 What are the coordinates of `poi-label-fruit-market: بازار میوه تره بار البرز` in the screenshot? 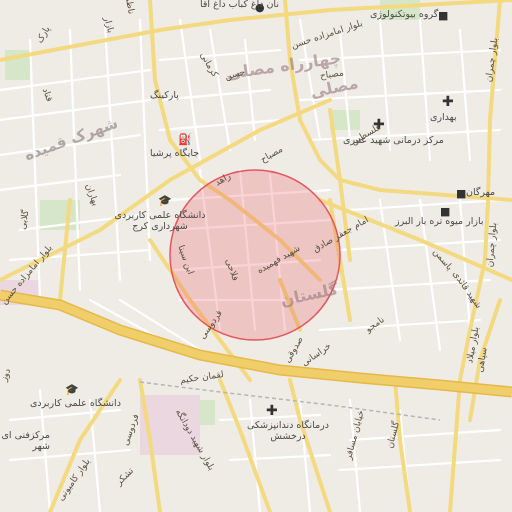 It's located at (439, 221).